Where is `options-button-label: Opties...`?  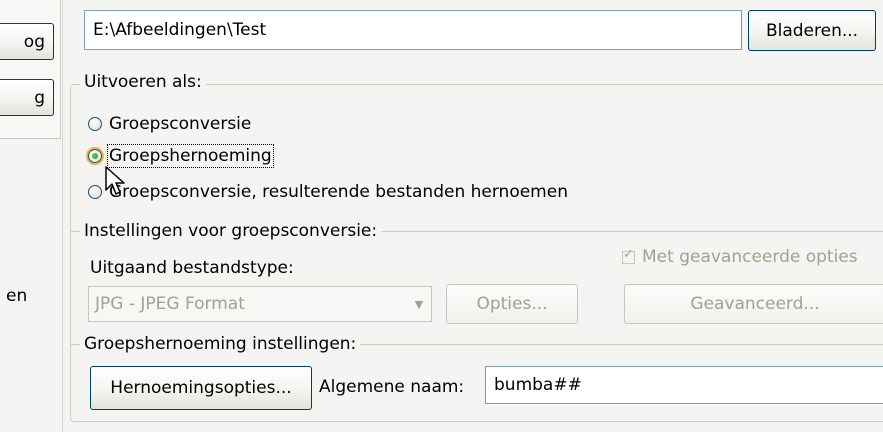
options-button-label: Opties... is located at coordinates (512, 304).